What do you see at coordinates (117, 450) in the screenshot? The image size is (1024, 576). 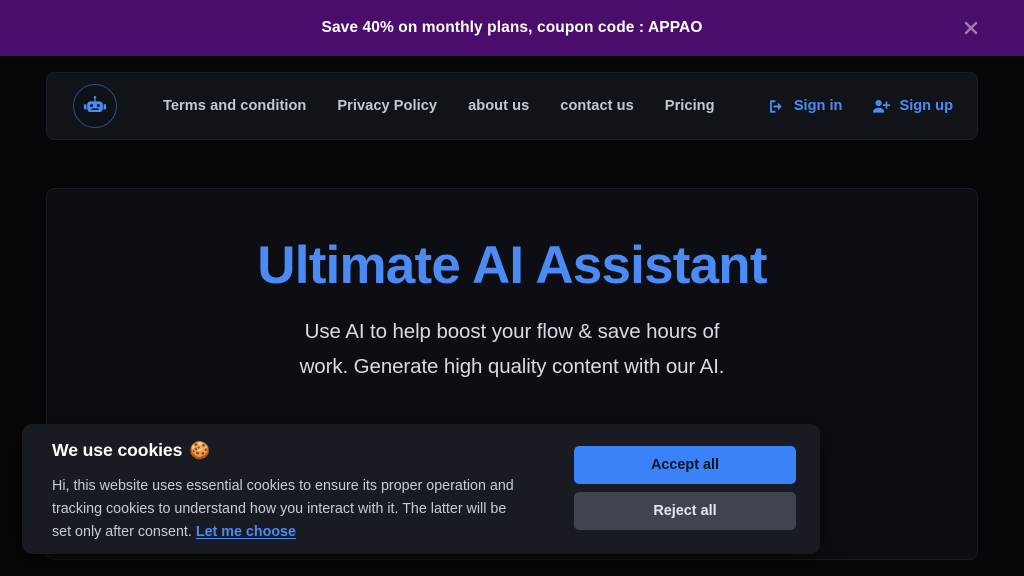 I see `cookie-banner-title-text: We use cookies` at bounding box center [117, 450].